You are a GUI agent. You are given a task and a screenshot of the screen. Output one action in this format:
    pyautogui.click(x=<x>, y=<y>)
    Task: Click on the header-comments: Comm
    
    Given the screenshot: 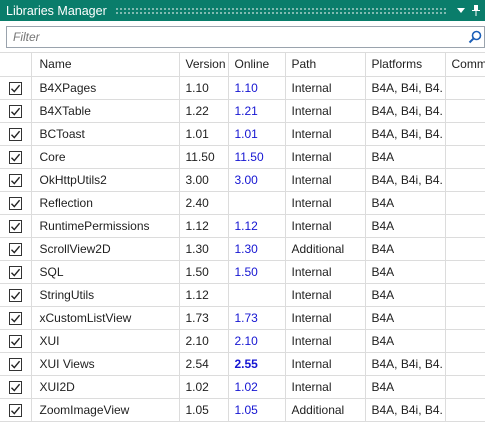 What is the action you would take?
    pyautogui.click(x=465, y=65)
    